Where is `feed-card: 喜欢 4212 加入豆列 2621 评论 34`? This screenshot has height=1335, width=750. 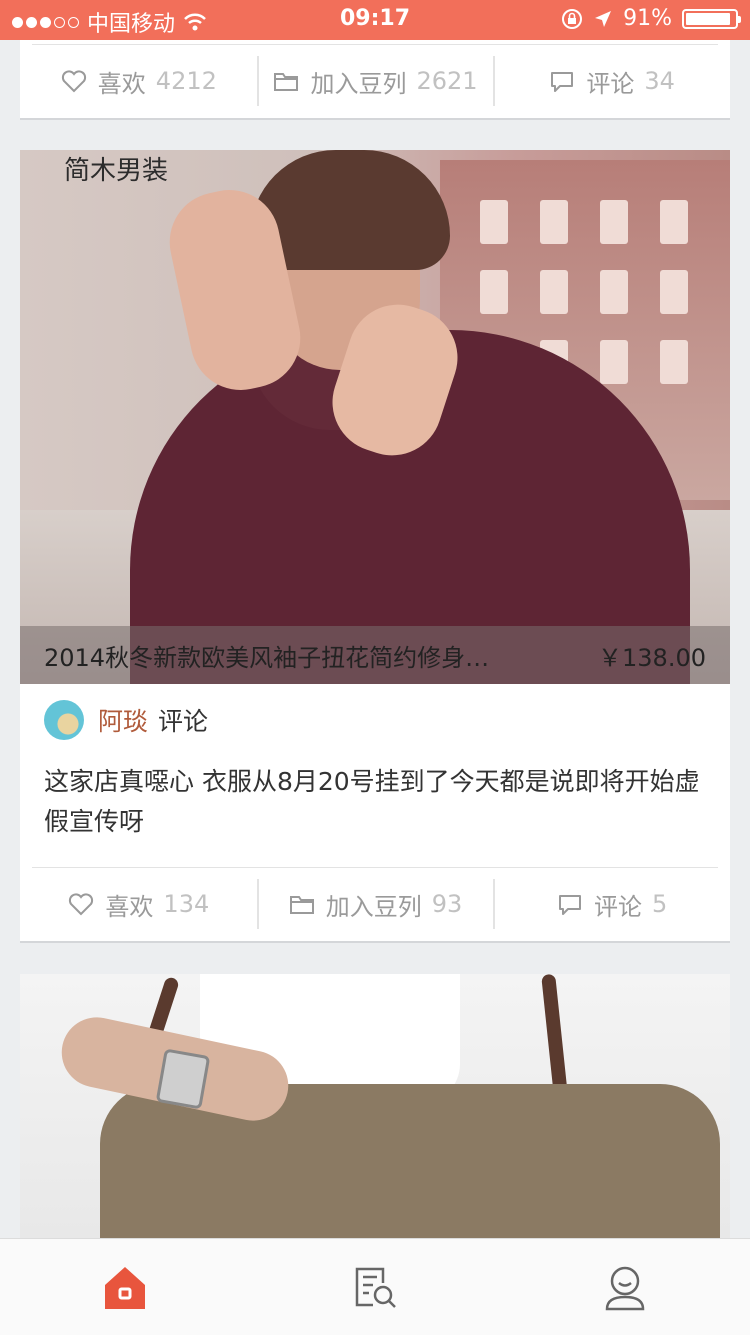 feed-card: 喜欢 4212 加入豆列 2621 评论 34 is located at coordinates (375, 80).